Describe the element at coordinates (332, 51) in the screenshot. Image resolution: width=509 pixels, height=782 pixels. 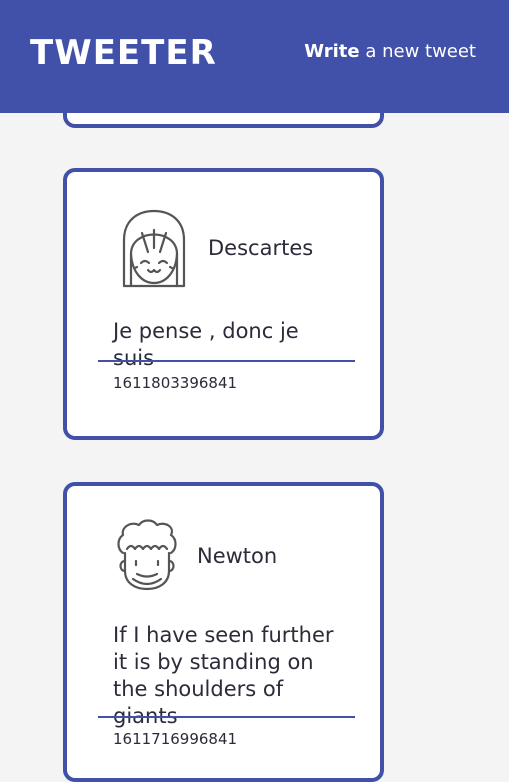
I see `compose-strong-label: Write` at that location.